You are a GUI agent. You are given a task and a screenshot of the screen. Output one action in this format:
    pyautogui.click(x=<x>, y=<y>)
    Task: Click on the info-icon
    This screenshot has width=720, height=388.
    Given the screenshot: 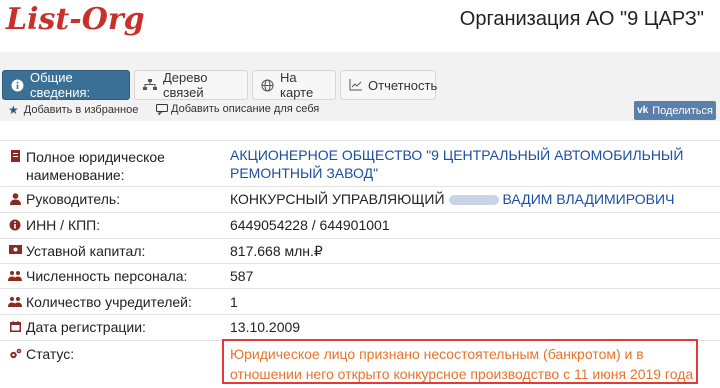 What is the action you would take?
    pyautogui.click(x=17, y=85)
    